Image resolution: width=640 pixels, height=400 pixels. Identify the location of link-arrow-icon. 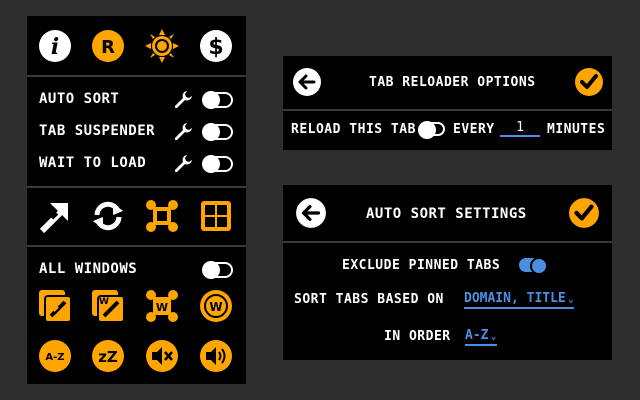
(55, 216).